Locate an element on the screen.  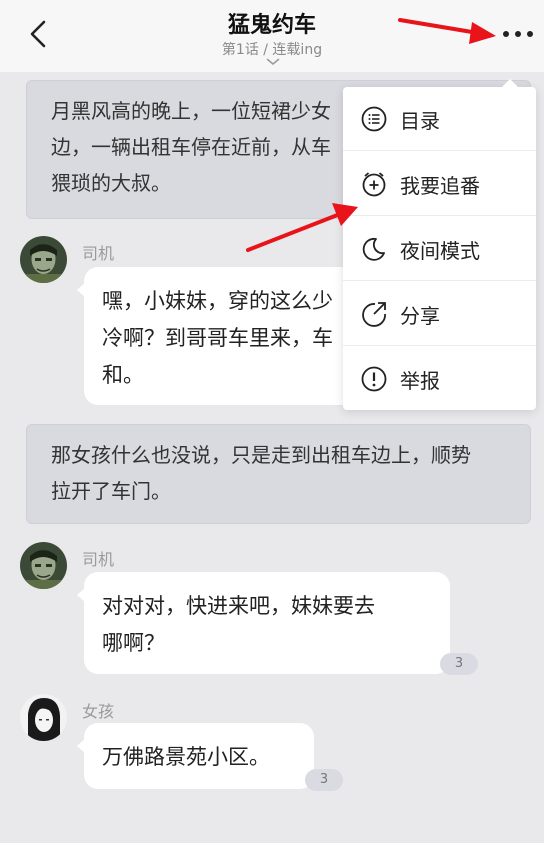
menu-item-label: 夜间模式 is located at coordinates (440, 251).